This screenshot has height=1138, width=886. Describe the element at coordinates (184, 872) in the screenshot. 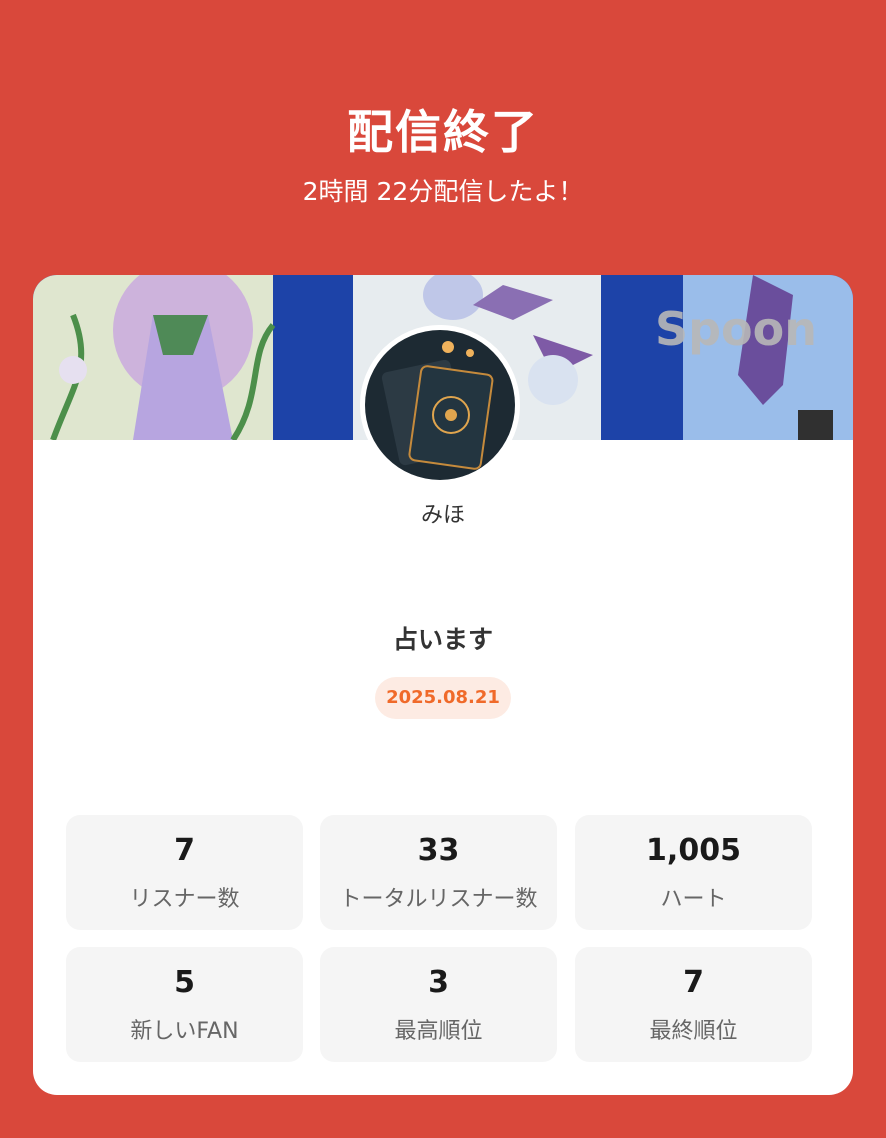

I see `stat-listeners: 7 リスナー数` at that location.